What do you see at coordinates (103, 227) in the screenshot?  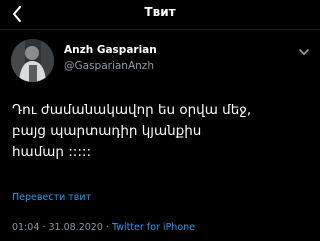 I see `tweet-meta: 01:04 · 31.08.2020 · Twitter for iPhone` at bounding box center [103, 227].